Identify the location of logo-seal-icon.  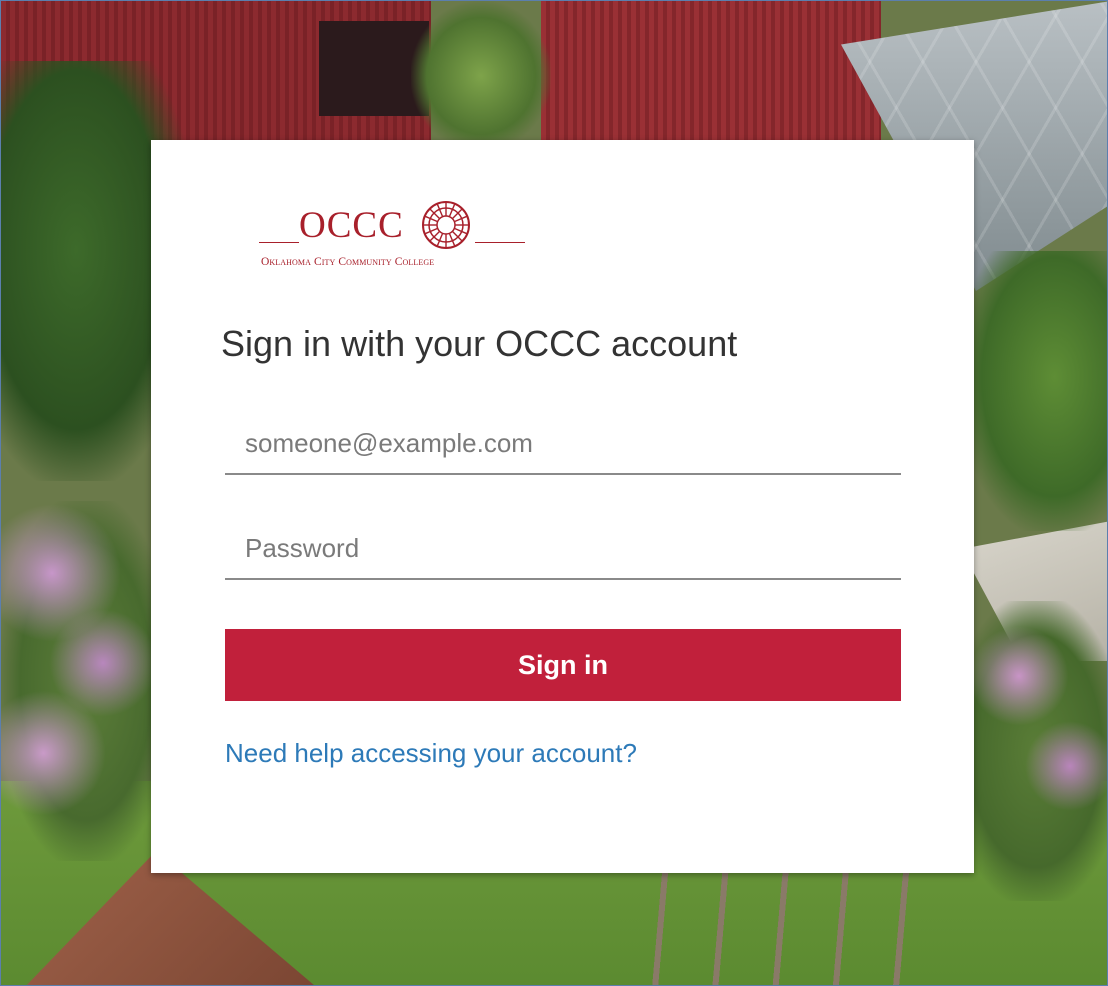
(446, 225).